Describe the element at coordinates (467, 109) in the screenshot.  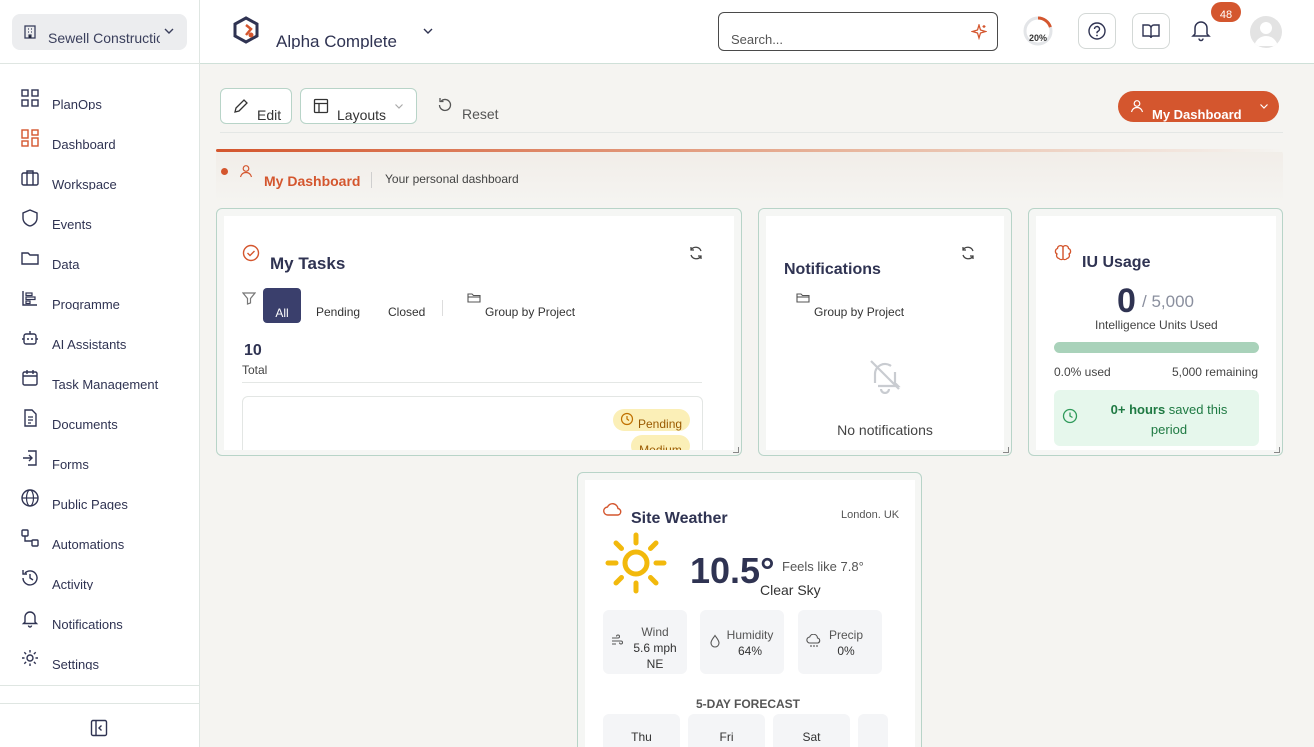
I see `reset-button: Reset` at that location.